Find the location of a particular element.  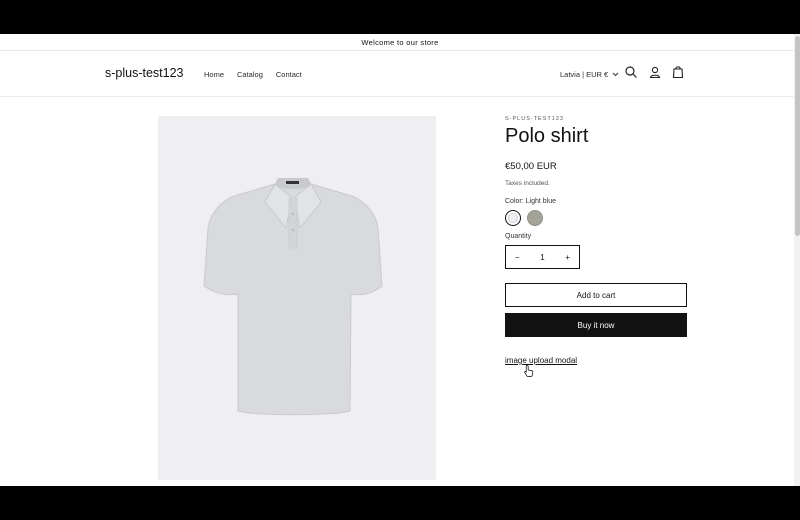

main-nav: Home Catalog Contact is located at coordinates (253, 74).